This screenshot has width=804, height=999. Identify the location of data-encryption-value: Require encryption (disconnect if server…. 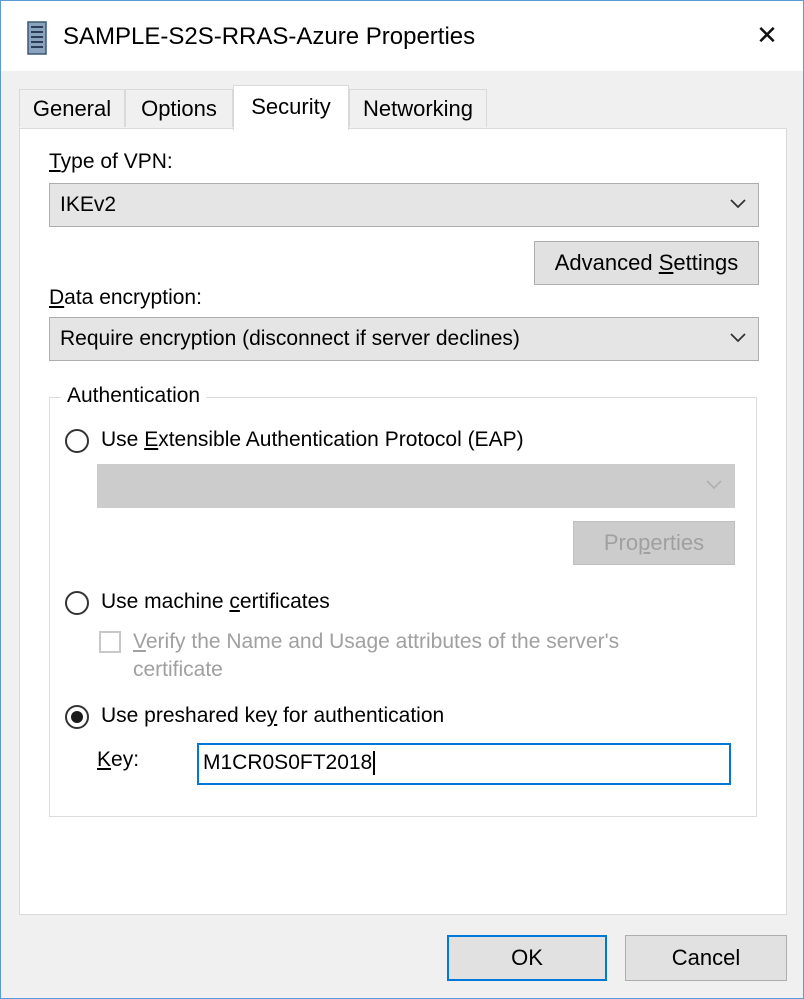
(290, 338).